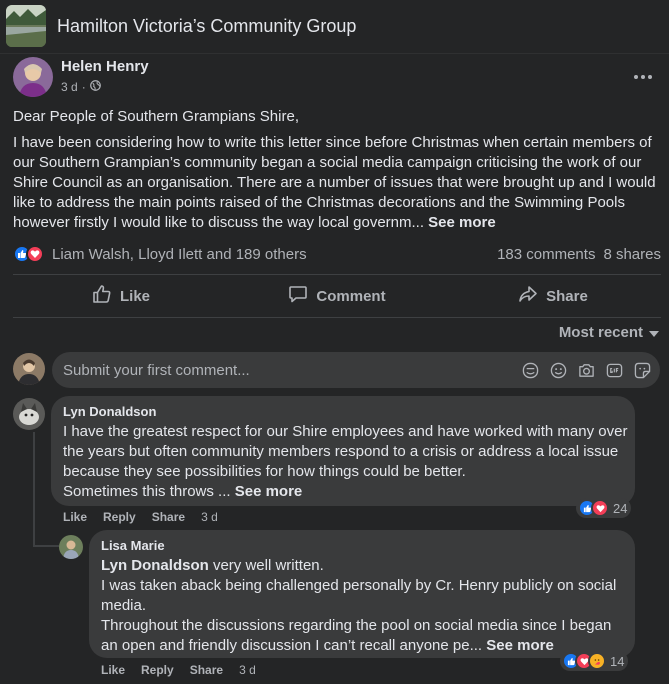 The image size is (669, 684). What do you see at coordinates (156, 116) in the screenshot?
I see `post-greeting: Dear People of Southern Grampians Shire,` at bounding box center [156, 116].